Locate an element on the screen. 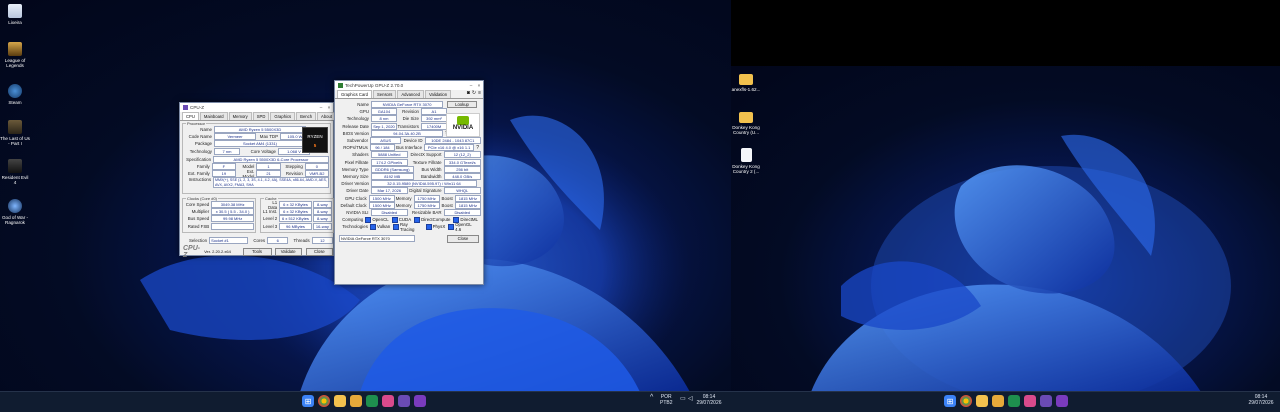  ratedfsb-value is located at coordinates (232, 226).